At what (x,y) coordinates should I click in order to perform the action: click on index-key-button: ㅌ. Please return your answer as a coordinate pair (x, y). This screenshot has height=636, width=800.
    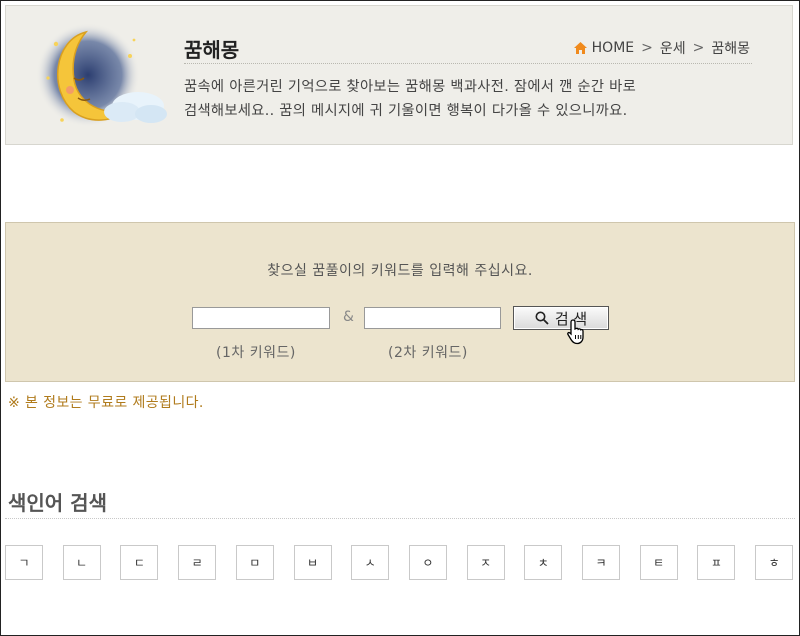
    Looking at the image, I should click on (658, 562).